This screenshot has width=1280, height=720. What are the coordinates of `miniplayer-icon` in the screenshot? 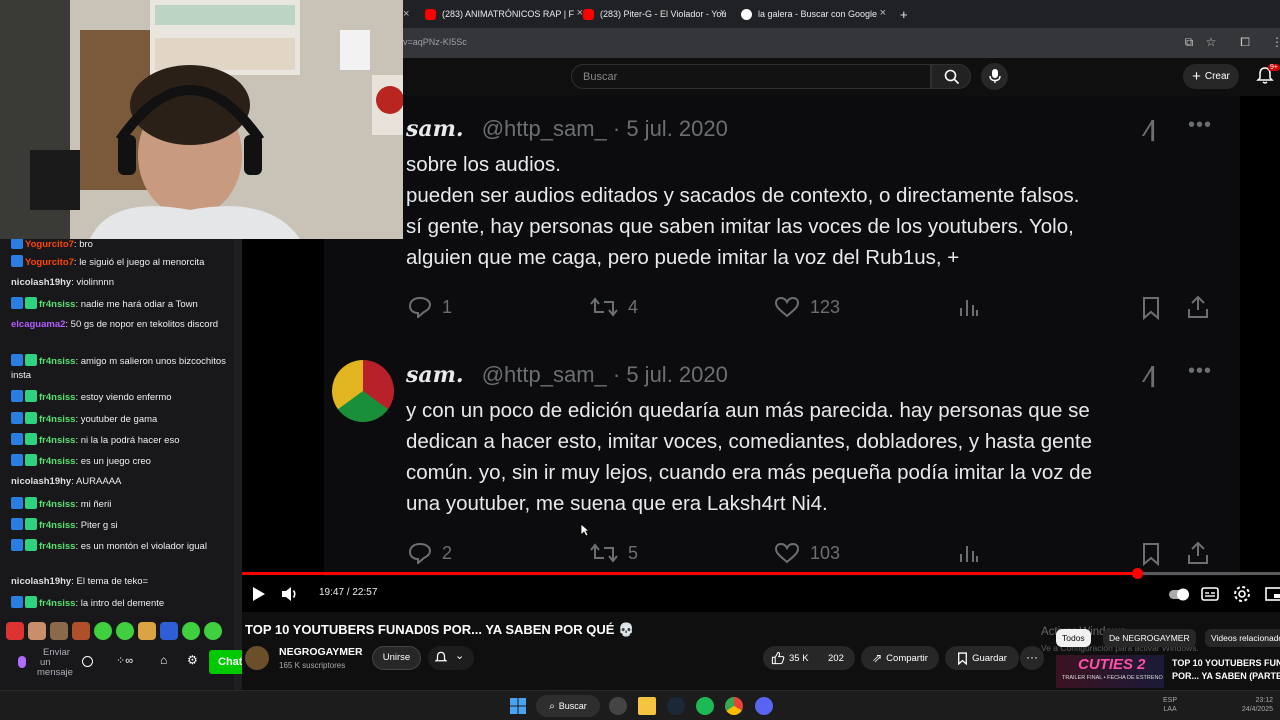 It's located at (1272, 594).